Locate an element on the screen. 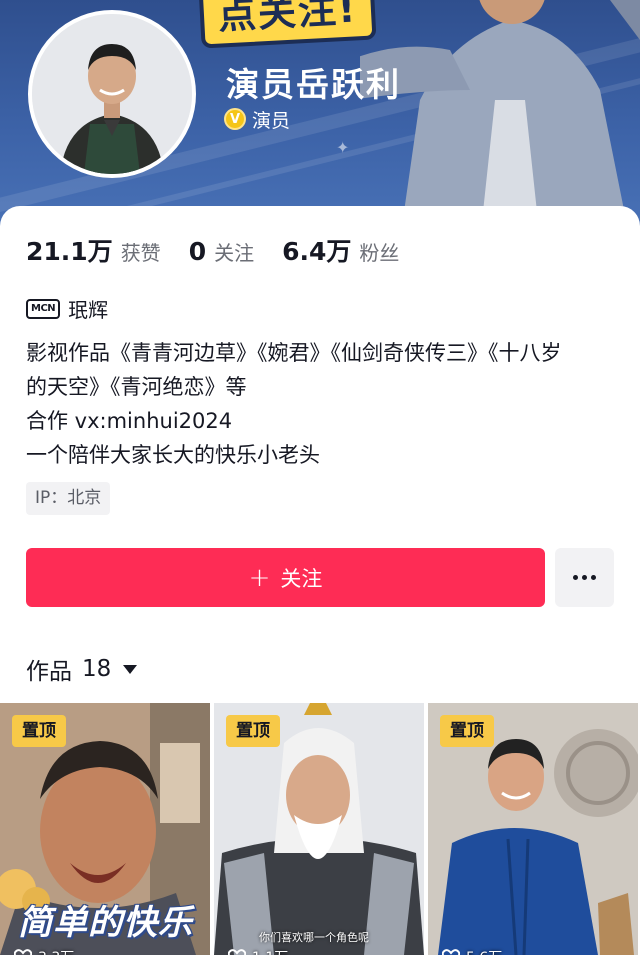  more-dots-icon is located at coordinates (584, 577).